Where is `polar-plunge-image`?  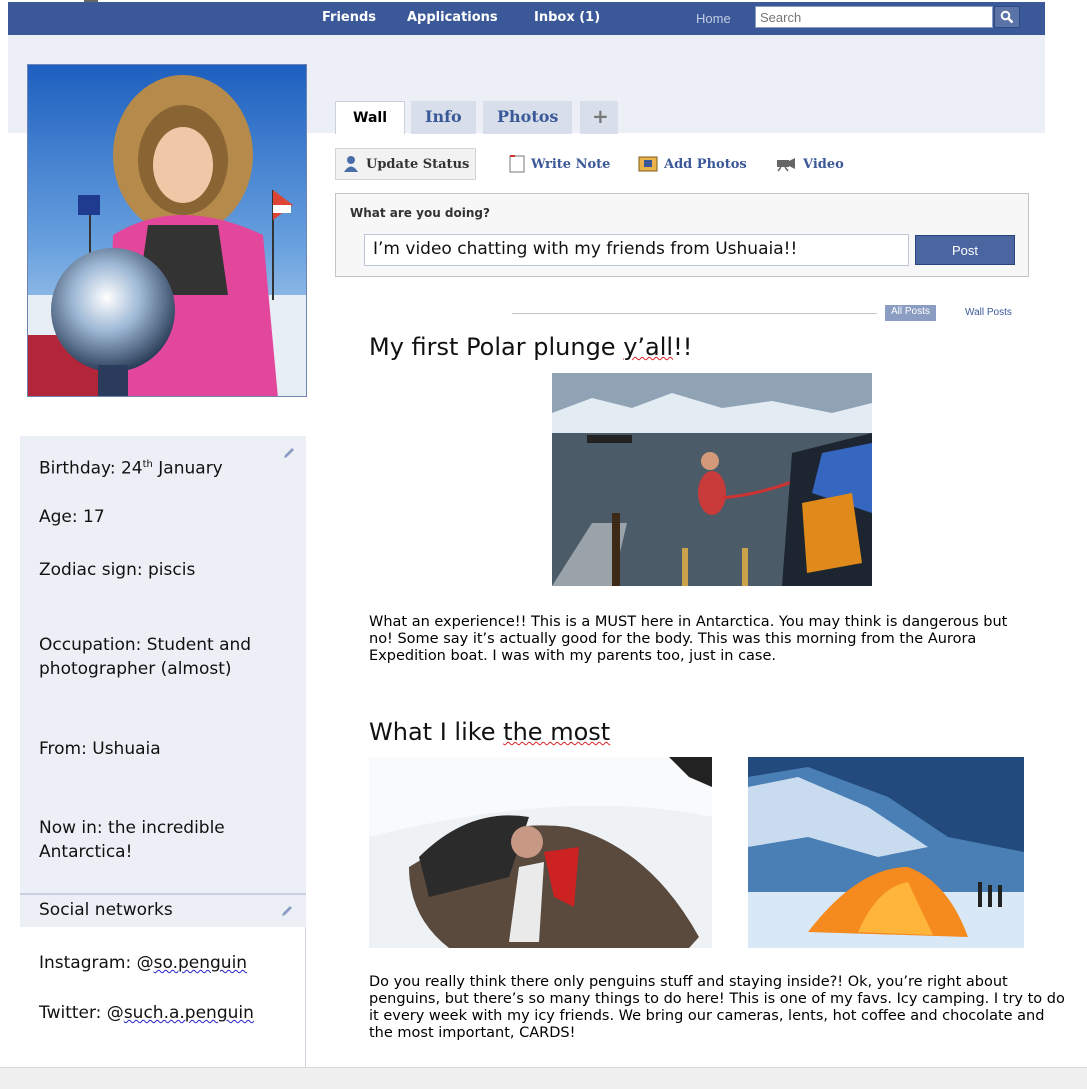
polar-plunge-image is located at coordinates (712, 479).